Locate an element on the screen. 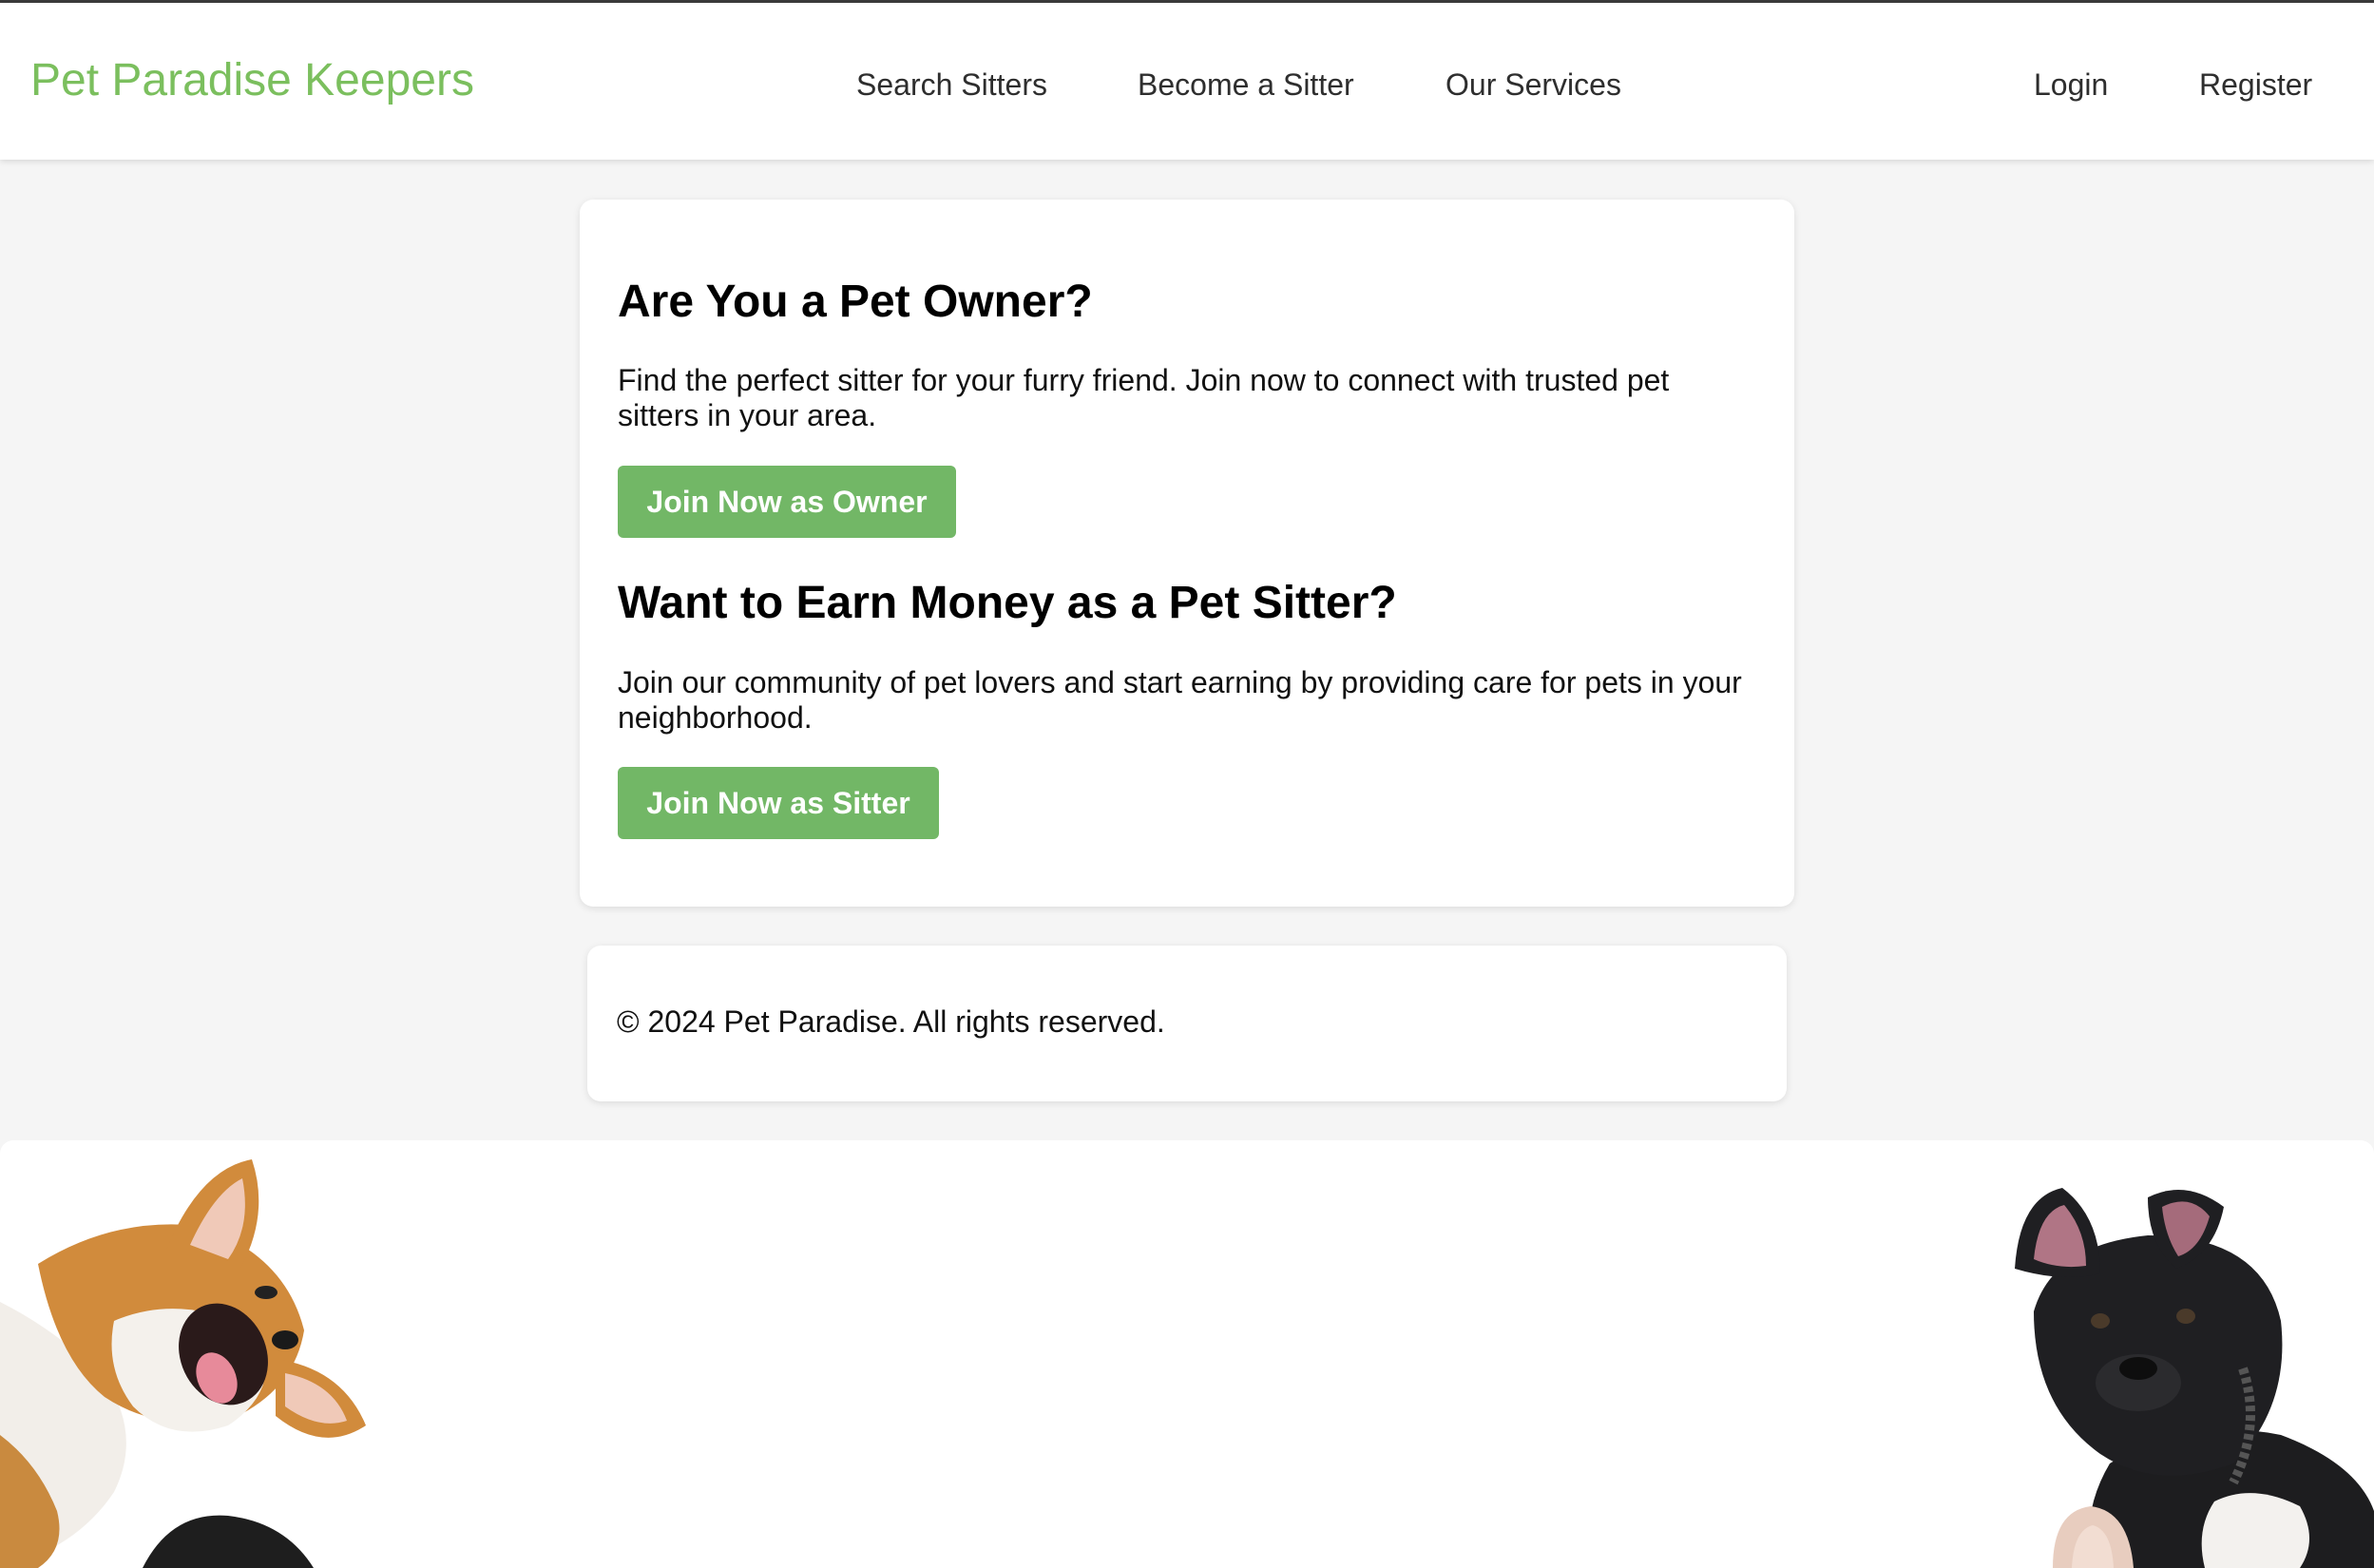 The height and width of the screenshot is (1568, 2374). nav-register: Register is located at coordinates (2255, 85).